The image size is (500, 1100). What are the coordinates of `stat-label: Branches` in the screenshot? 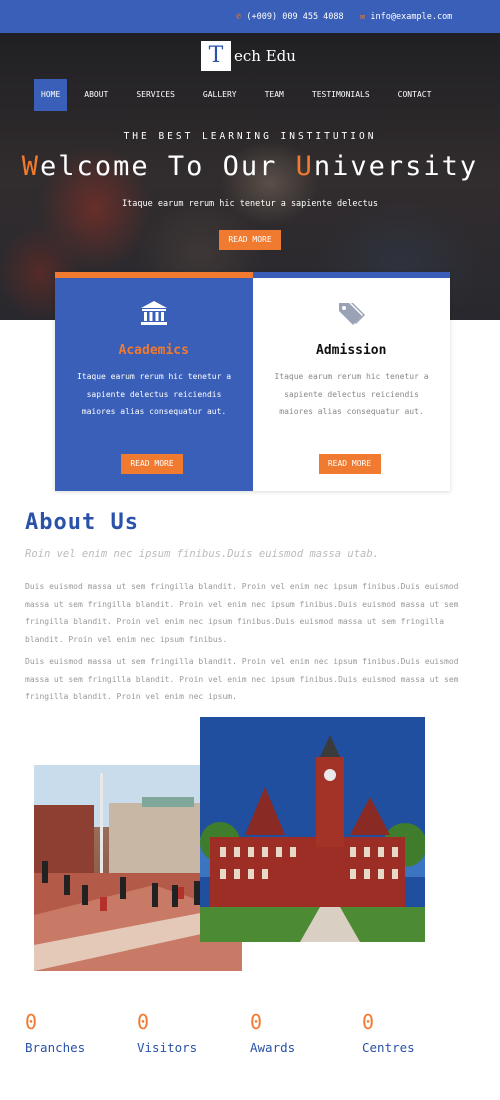 It's located at (55, 1047).